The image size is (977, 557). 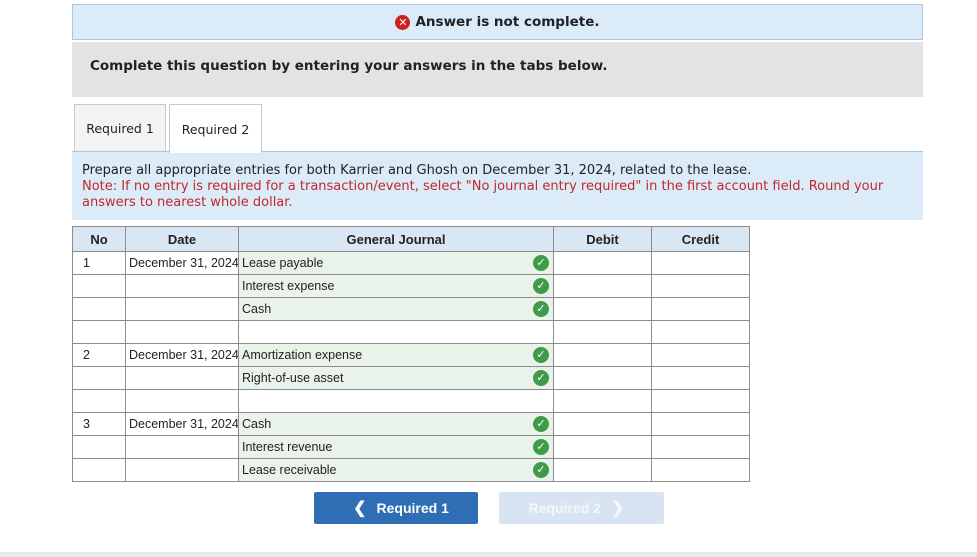 I want to click on table-row: 2 December 31, 2024 Amortization expense ✓, so click(x=411, y=355).